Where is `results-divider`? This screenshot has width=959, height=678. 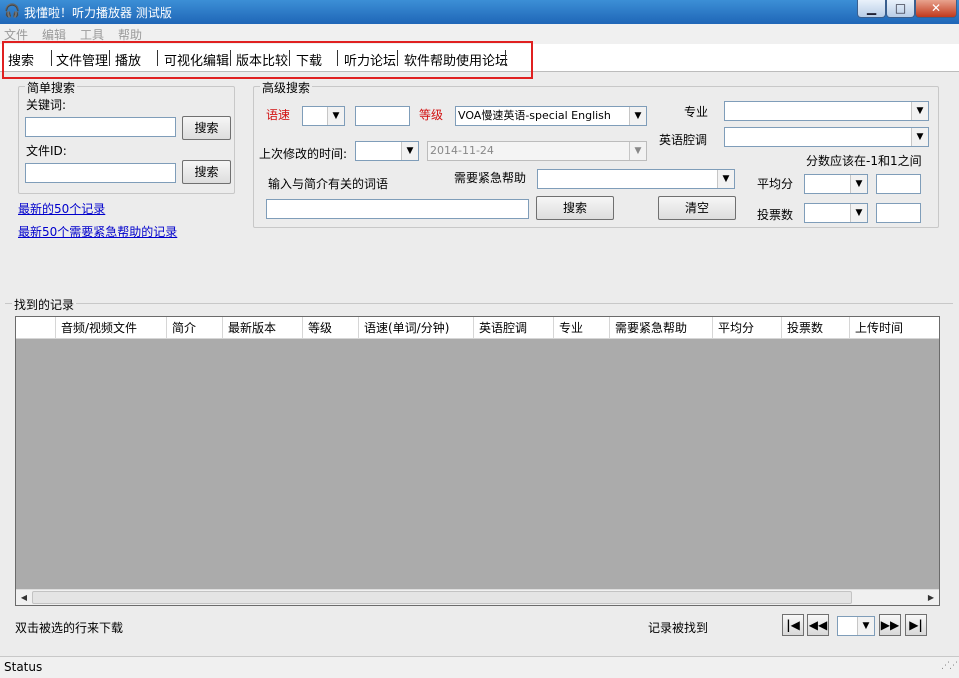
results-divider is located at coordinates (479, 303).